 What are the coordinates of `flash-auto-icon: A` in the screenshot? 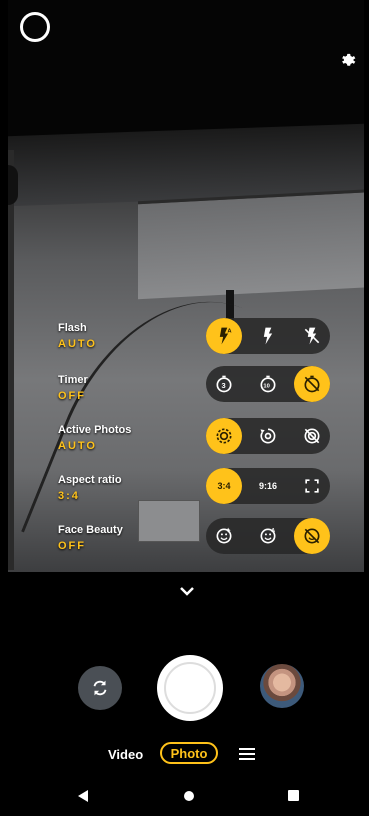 It's located at (224, 336).